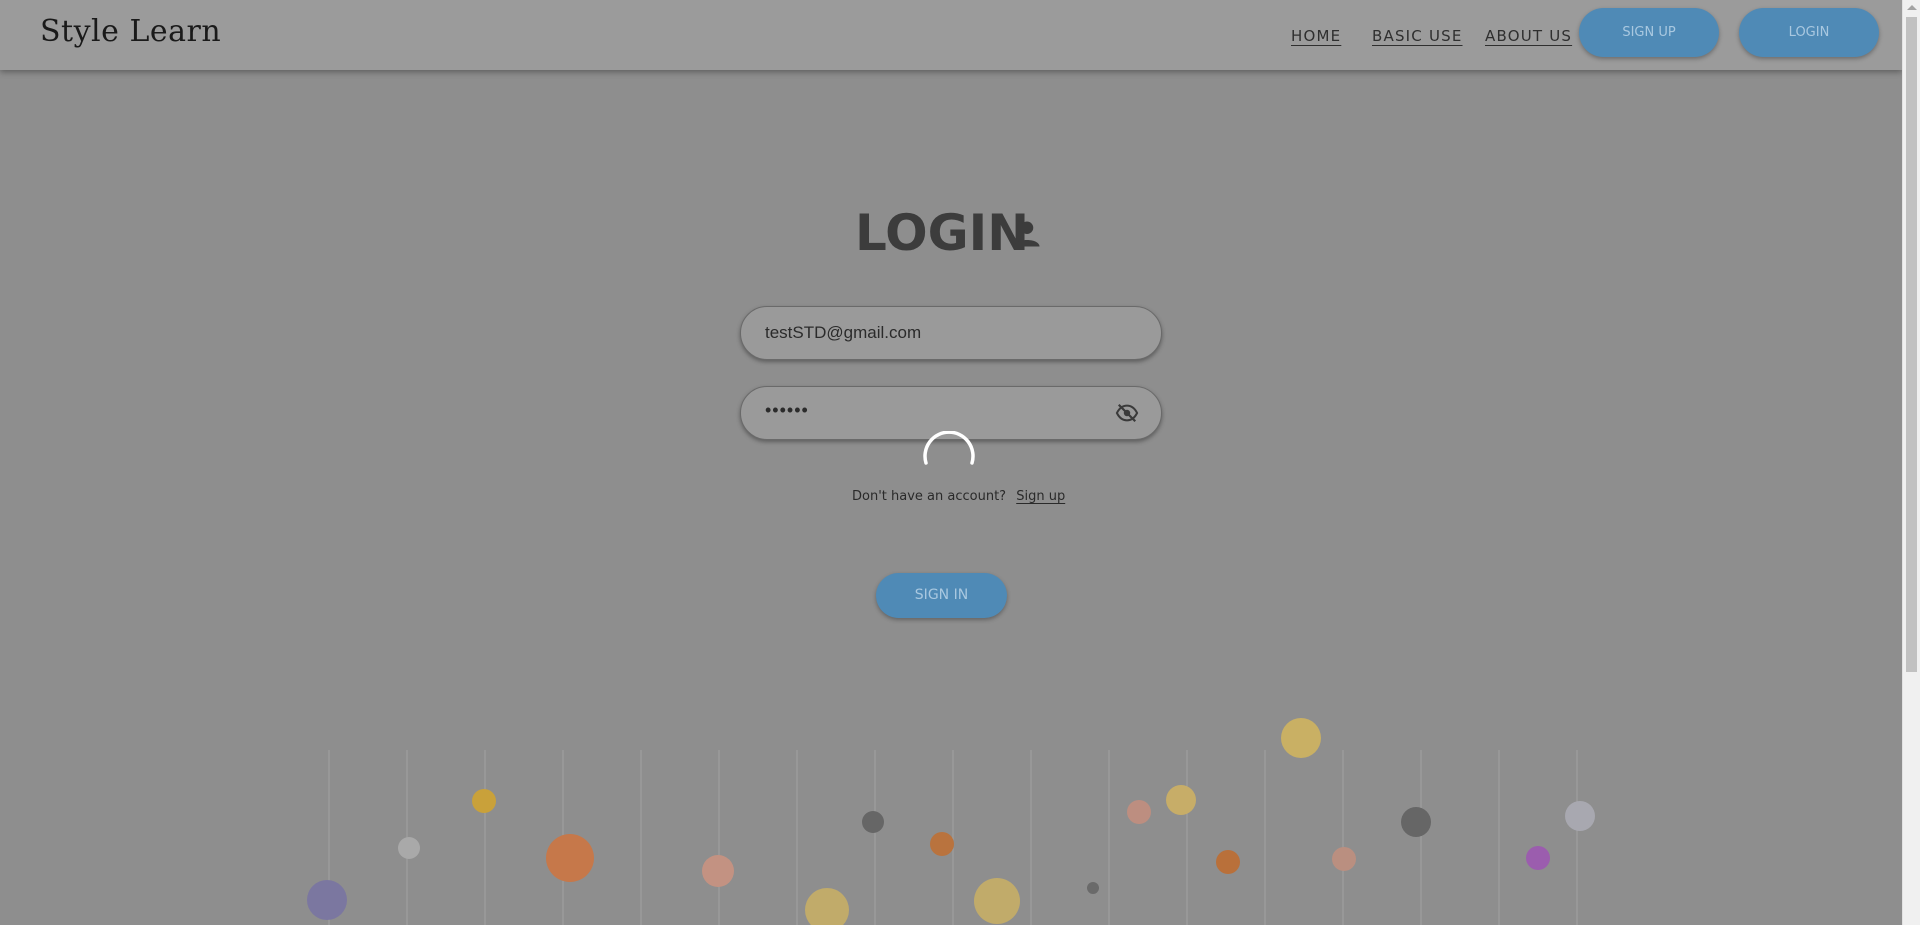 This screenshot has height=925, width=1920. Describe the element at coordinates (1316, 36) in the screenshot. I see `nav-home-link: HOME` at that location.